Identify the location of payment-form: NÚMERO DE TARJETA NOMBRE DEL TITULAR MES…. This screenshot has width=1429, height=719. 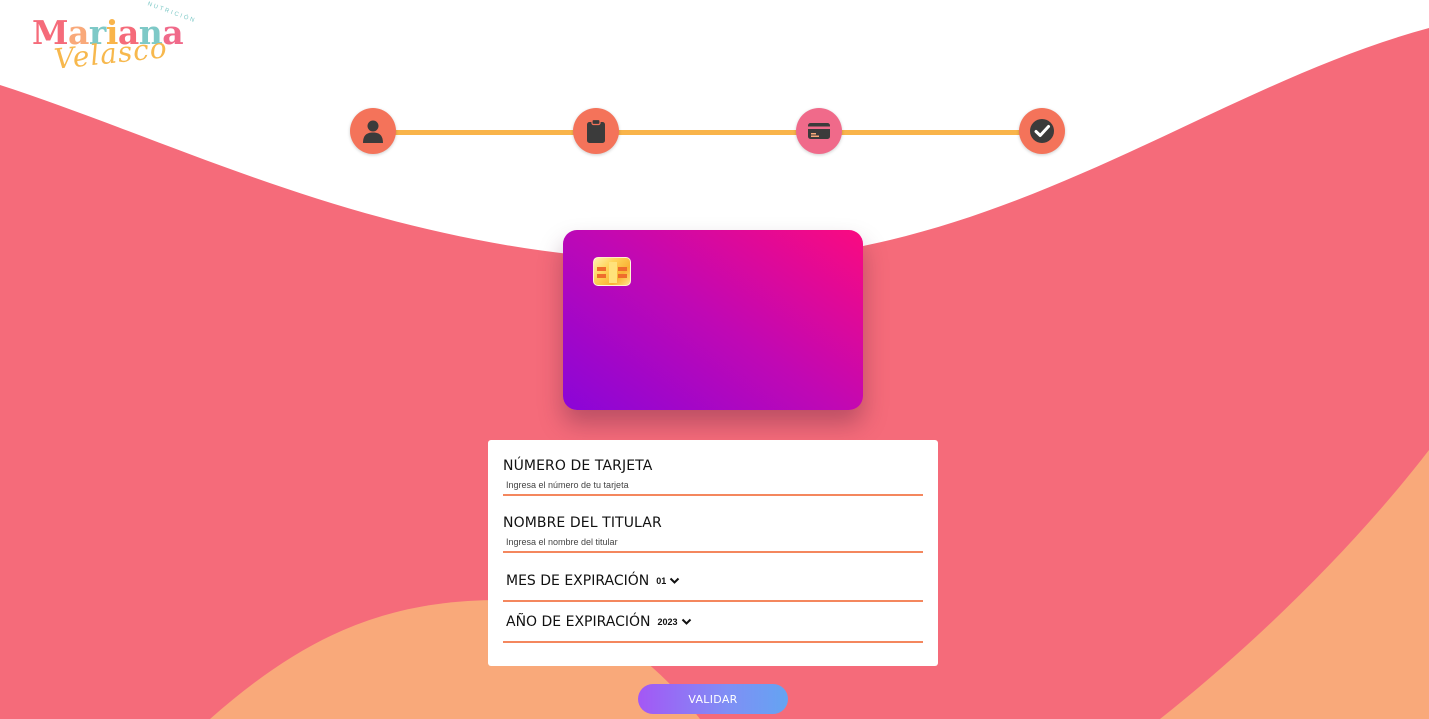
(713, 553).